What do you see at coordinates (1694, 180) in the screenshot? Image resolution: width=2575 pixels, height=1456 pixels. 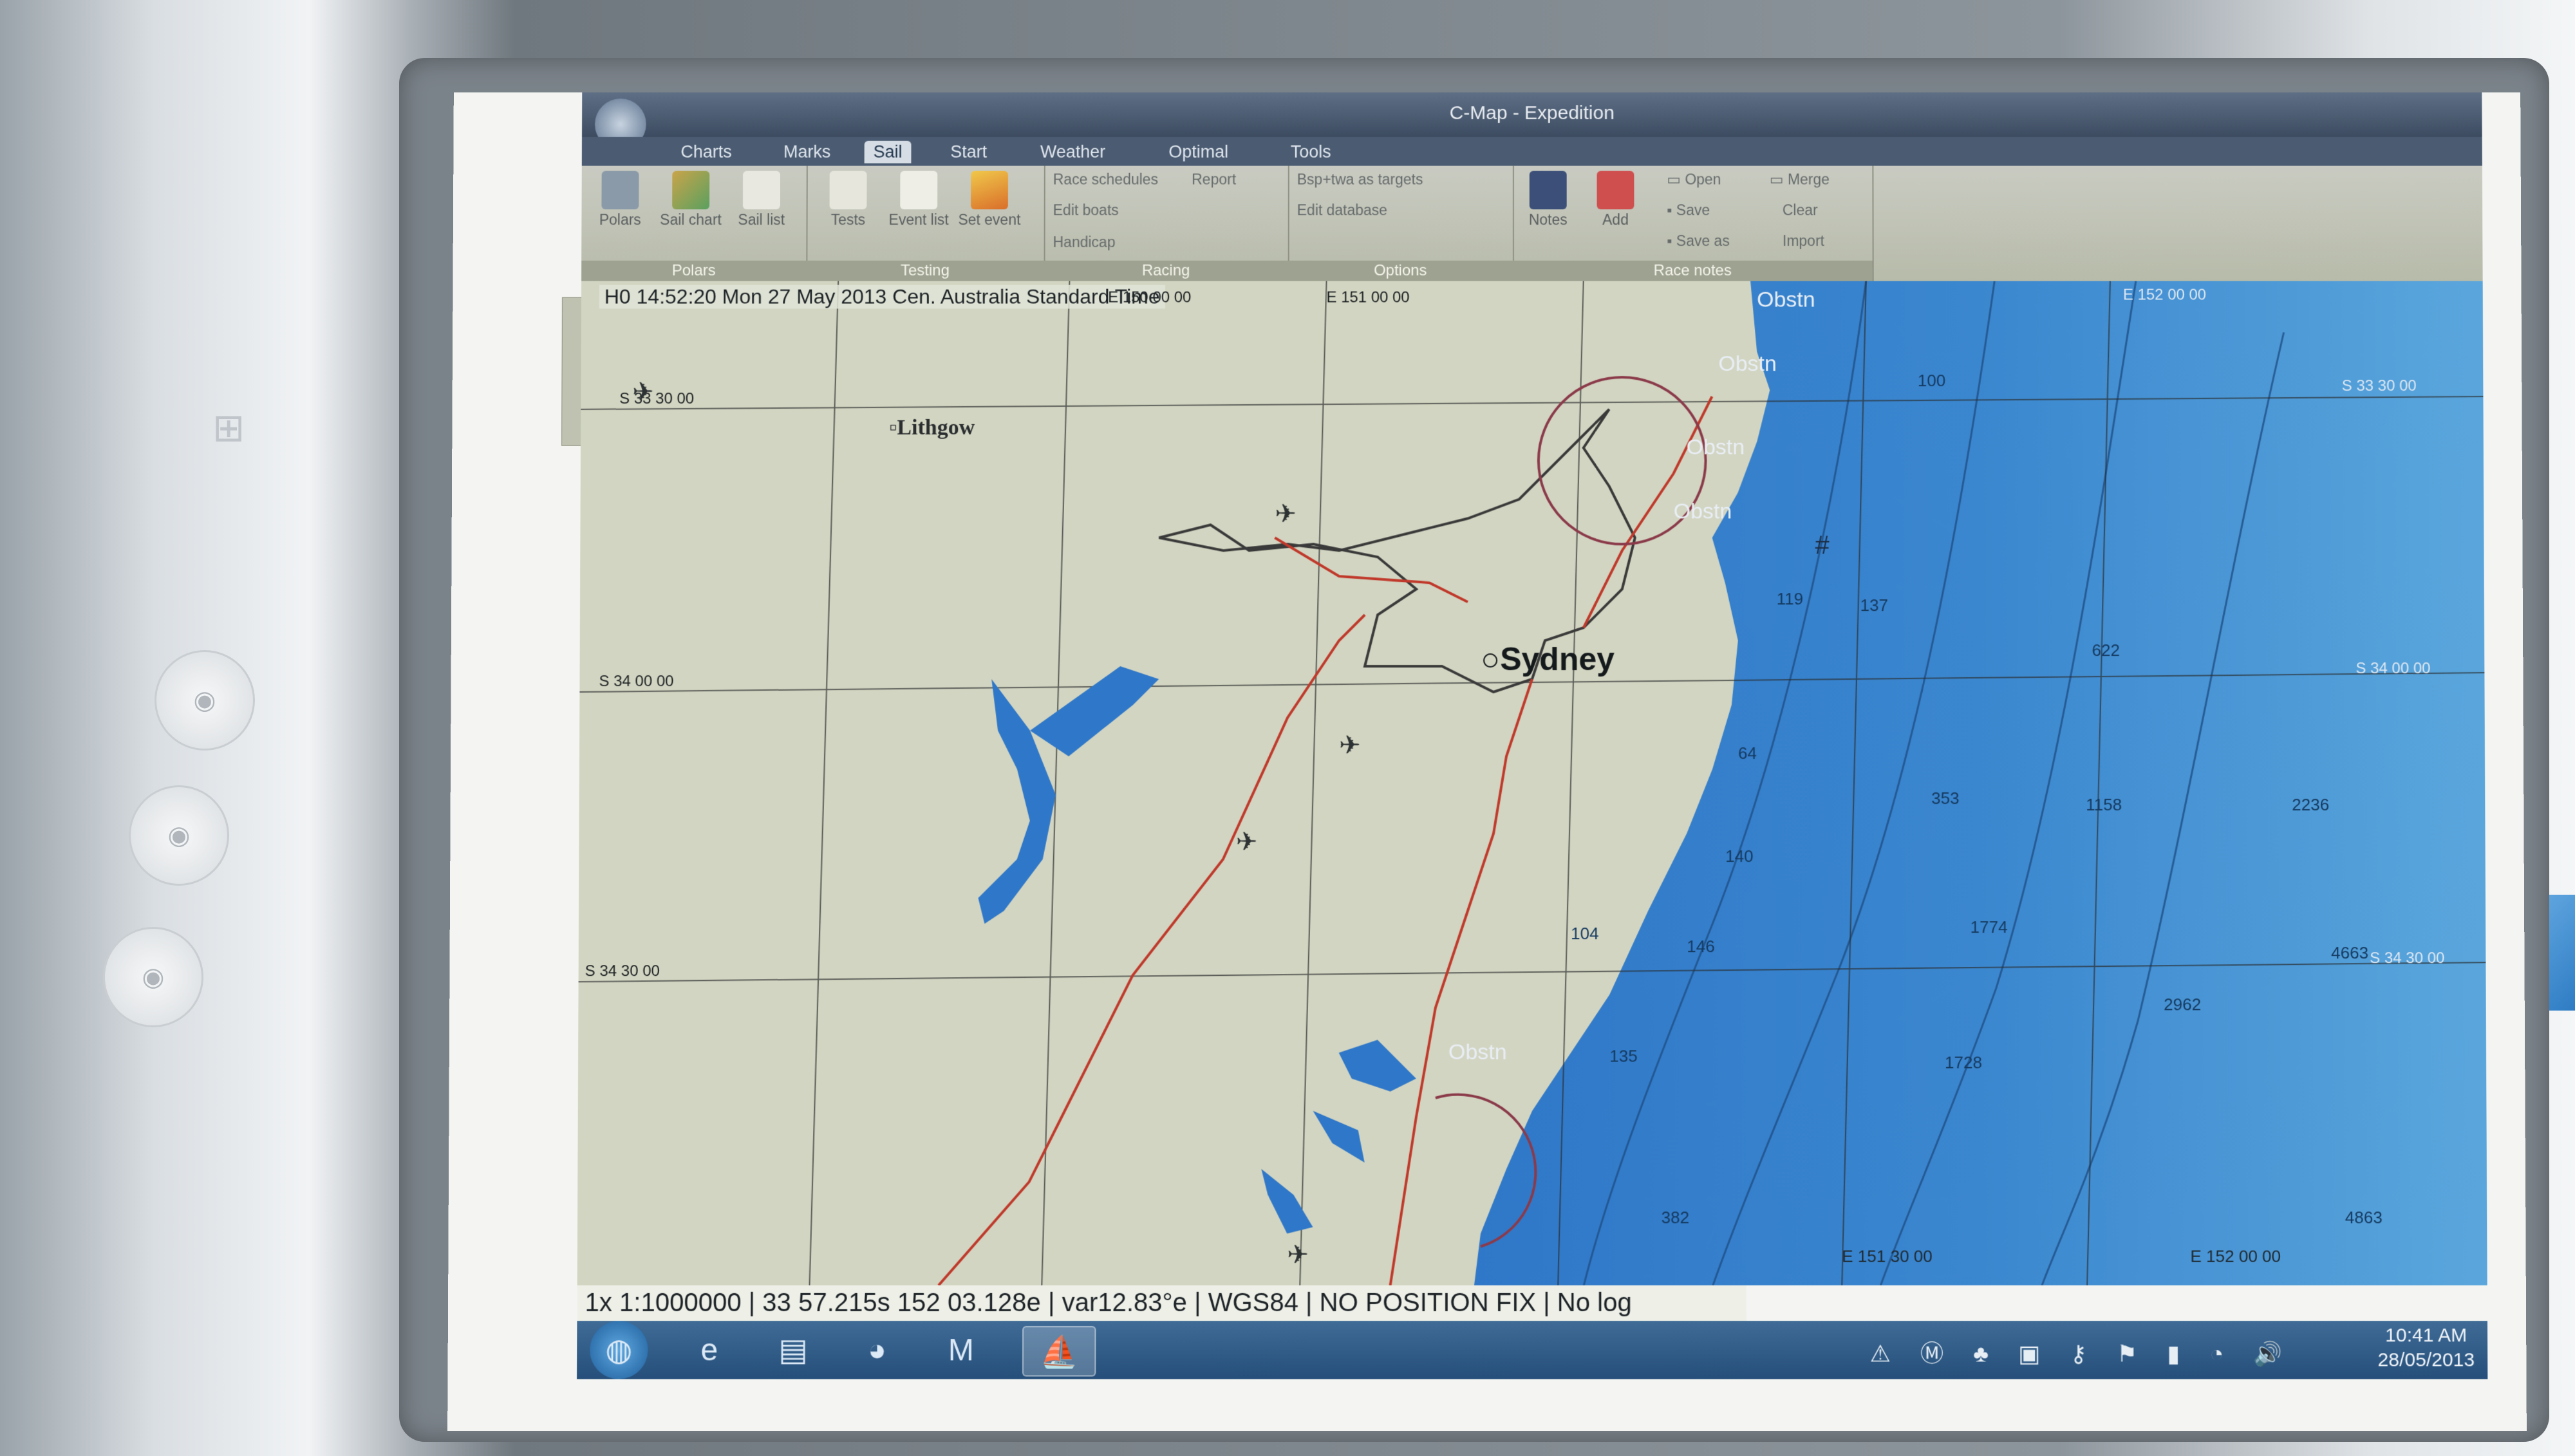 I see `open-link: ▭ Open` at bounding box center [1694, 180].